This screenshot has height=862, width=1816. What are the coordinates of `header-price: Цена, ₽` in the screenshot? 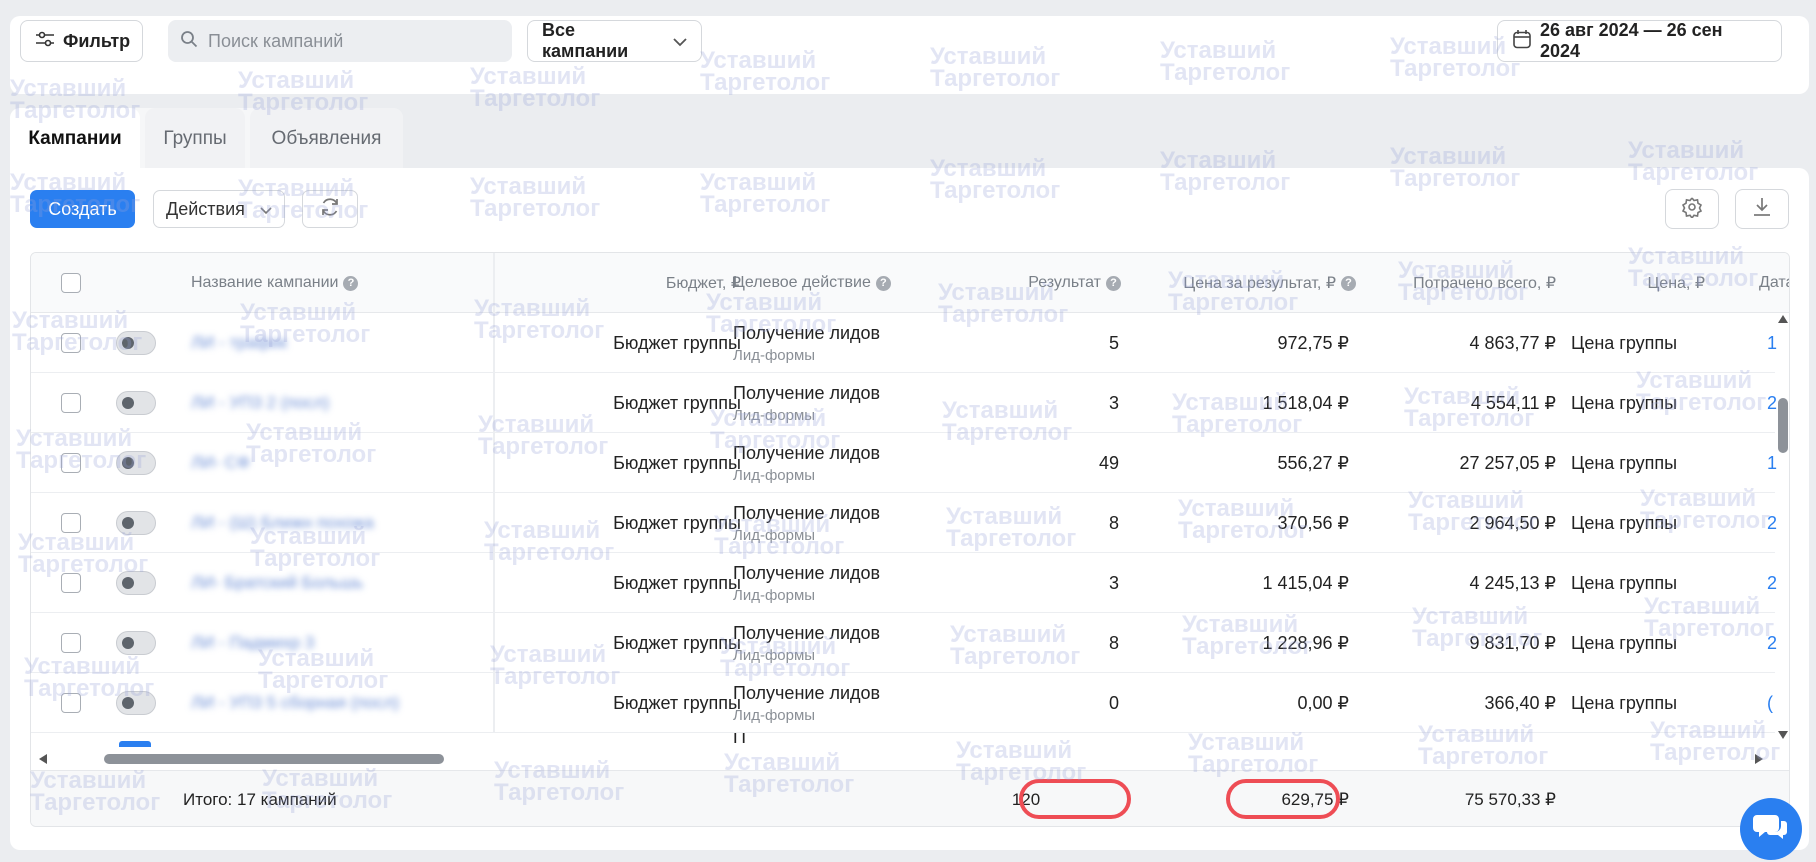 It's located at (1648, 283).